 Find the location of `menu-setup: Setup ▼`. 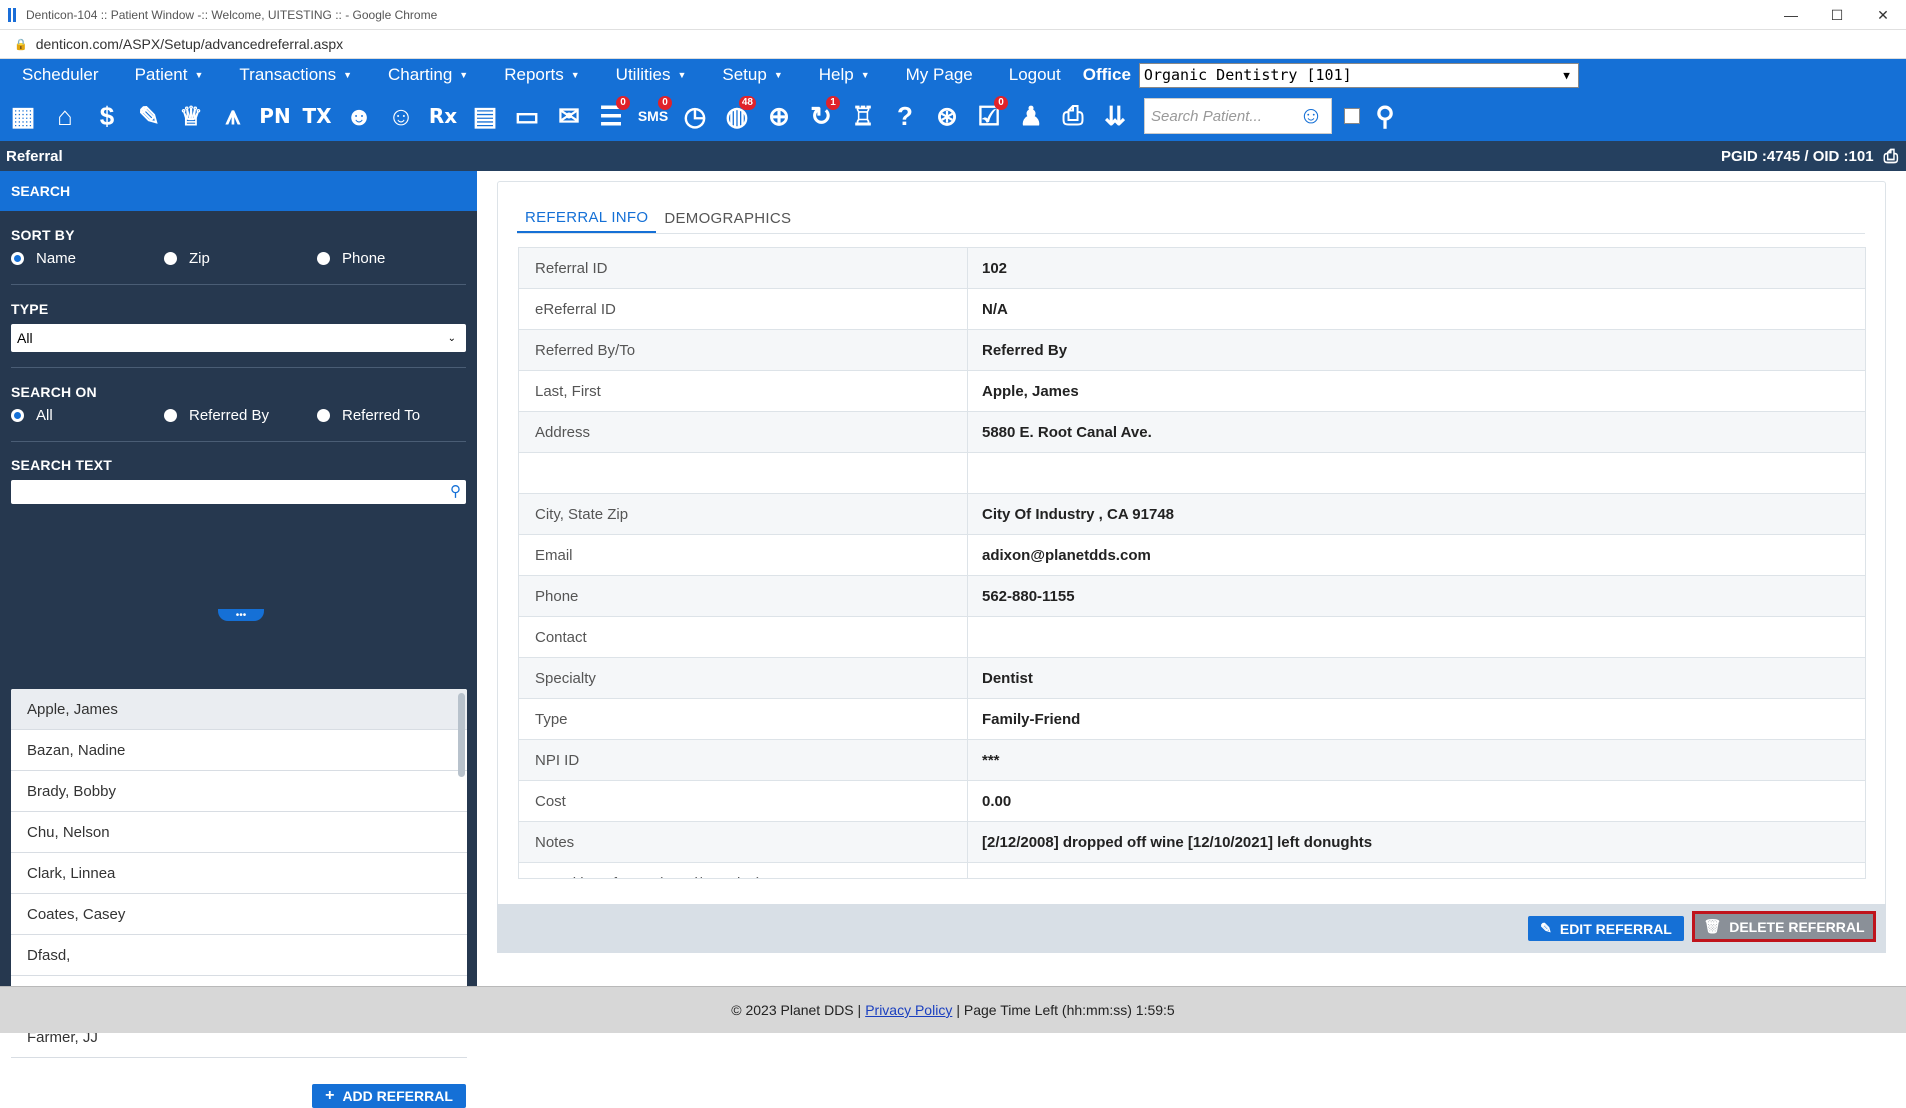

menu-setup: Setup ▼ is located at coordinates (748, 75).